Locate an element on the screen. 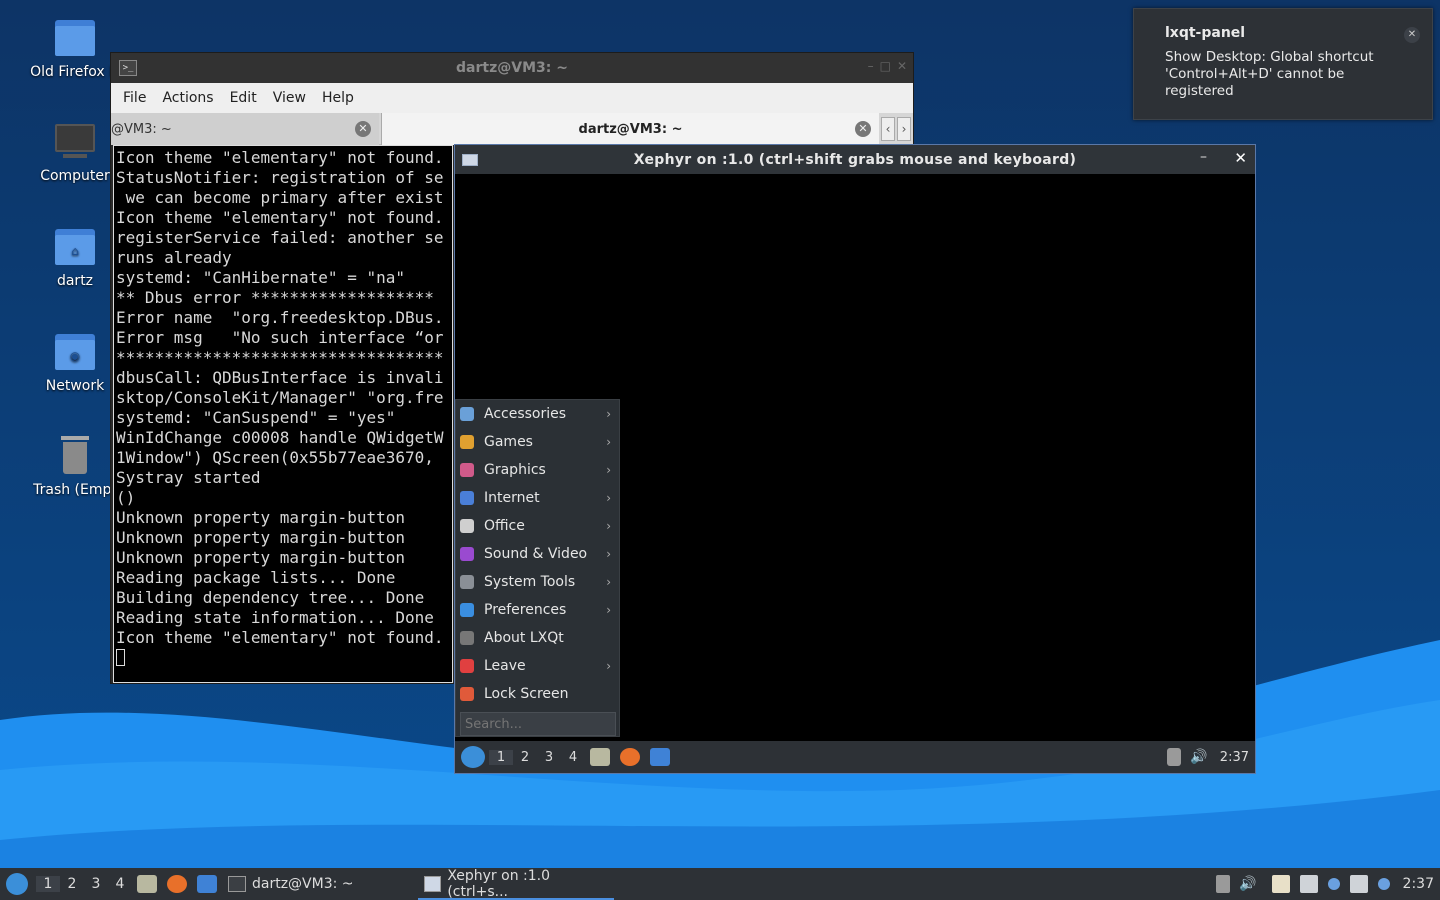  menu-item-accessories: Accessories › is located at coordinates (537, 414).